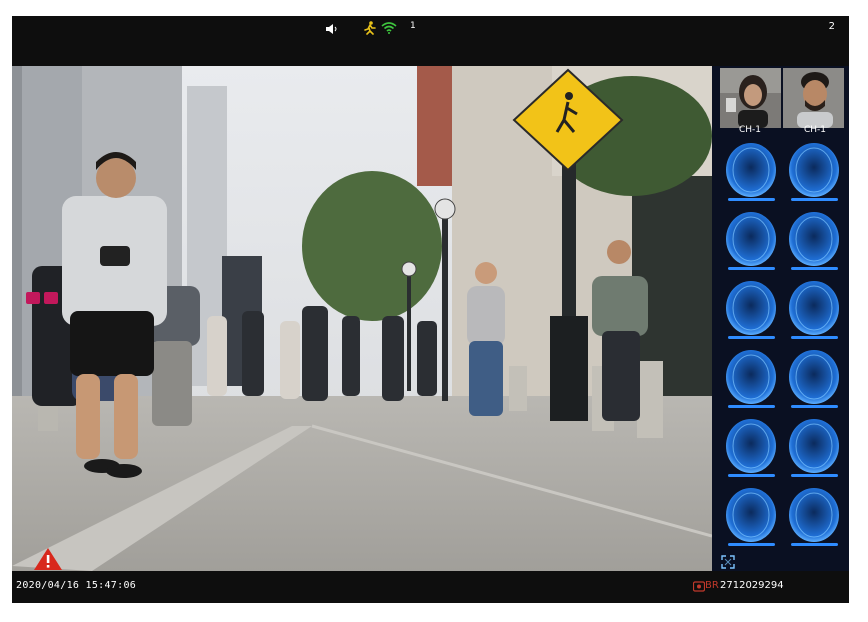  I want to click on speaker-icon, so click(333, 29).